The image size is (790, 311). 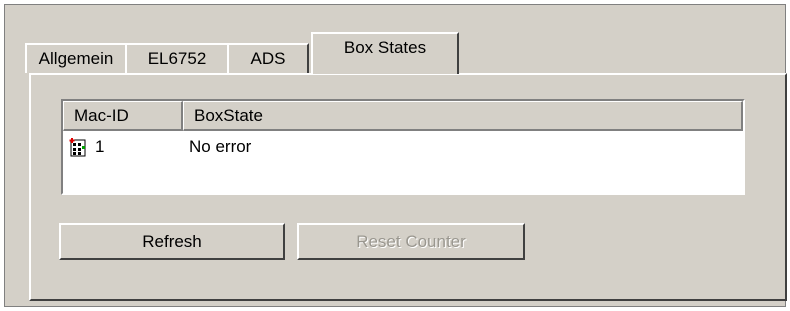 I want to click on list-header: Mac-ID BoxState, so click(x=403, y=116).